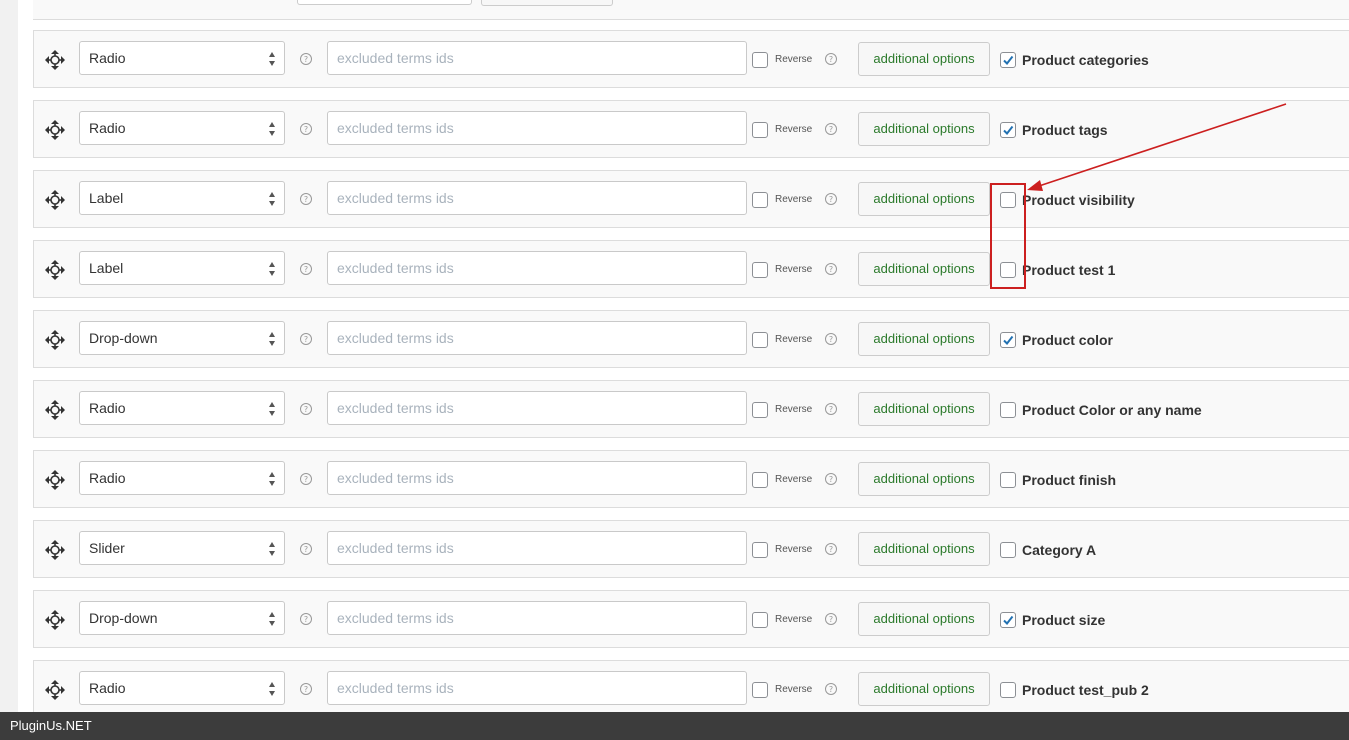  Describe the element at coordinates (794, 409) in the screenshot. I see `reverse-label: Reverse` at that location.